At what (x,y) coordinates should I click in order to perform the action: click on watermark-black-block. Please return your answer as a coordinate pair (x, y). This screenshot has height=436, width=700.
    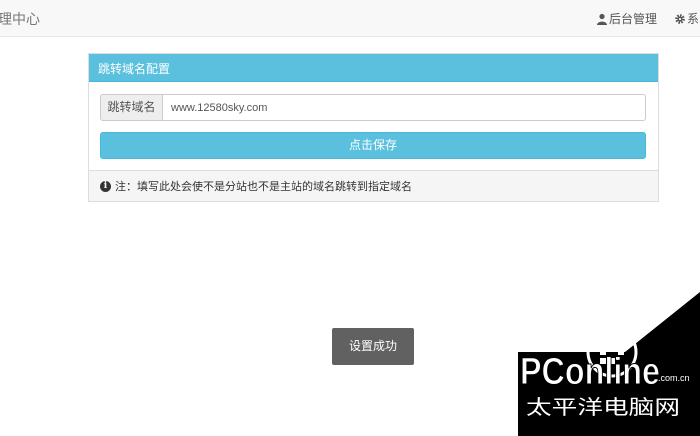
    Looking at the image, I should click on (609, 394).